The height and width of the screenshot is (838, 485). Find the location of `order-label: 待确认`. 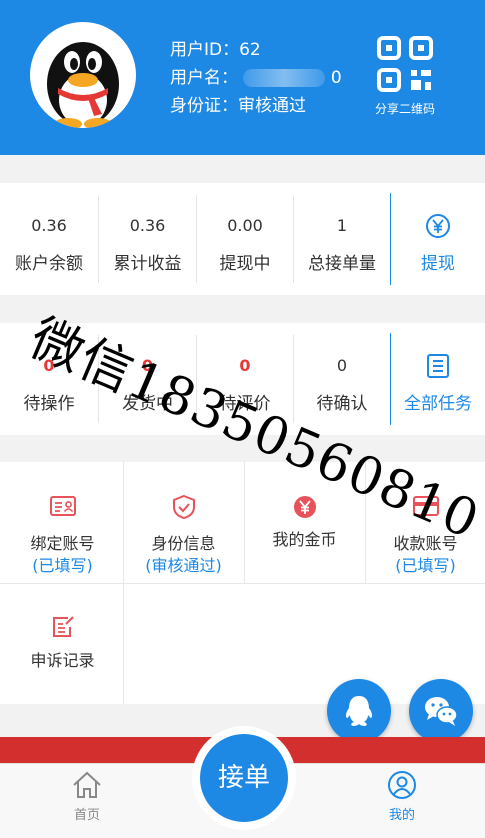

order-label: 待确认 is located at coordinates (342, 404).